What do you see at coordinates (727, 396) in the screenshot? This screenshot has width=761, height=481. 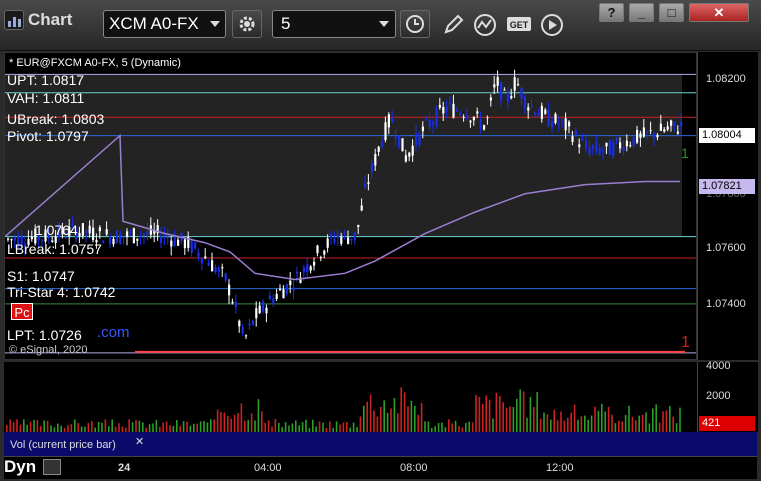 I see `volume-axis: 4000 2000 0 421` at bounding box center [727, 396].